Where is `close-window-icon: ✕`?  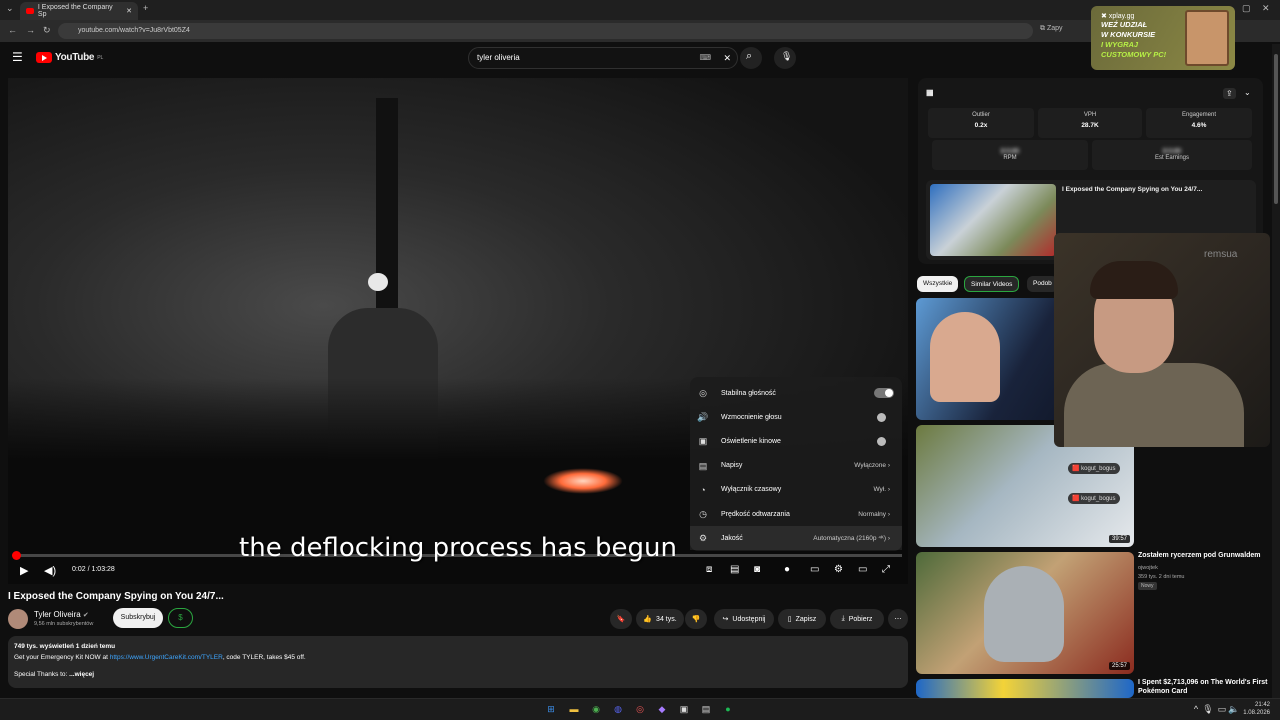
close-window-icon: ✕ is located at coordinates (1266, 8).